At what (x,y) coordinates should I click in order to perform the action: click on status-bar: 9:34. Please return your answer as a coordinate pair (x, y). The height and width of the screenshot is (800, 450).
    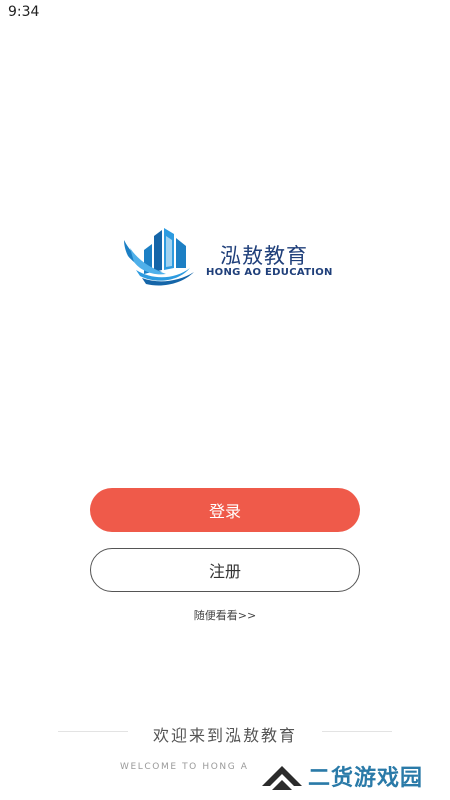
    Looking at the image, I should click on (225, 13).